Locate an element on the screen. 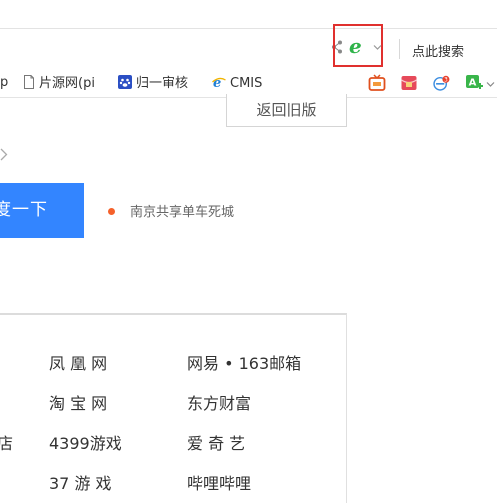 The height and width of the screenshot is (503, 497). mail-extension-icon: 3 is located at coordinates (441, 83).